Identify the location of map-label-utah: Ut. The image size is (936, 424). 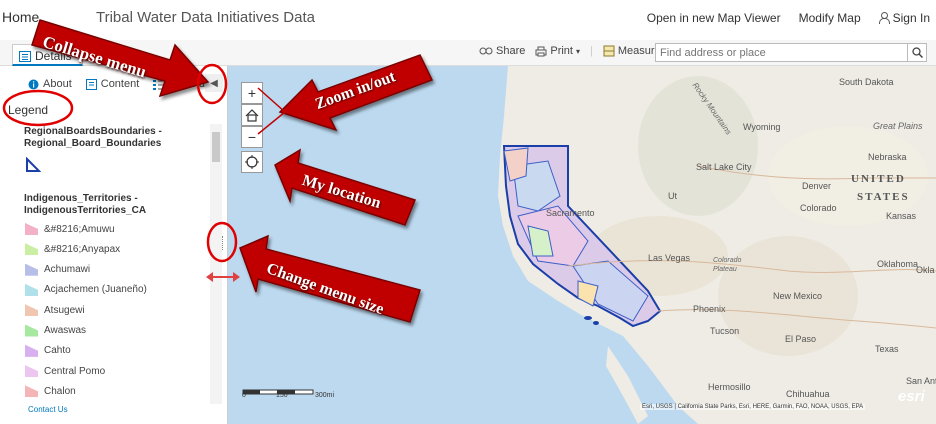
(672, 196).